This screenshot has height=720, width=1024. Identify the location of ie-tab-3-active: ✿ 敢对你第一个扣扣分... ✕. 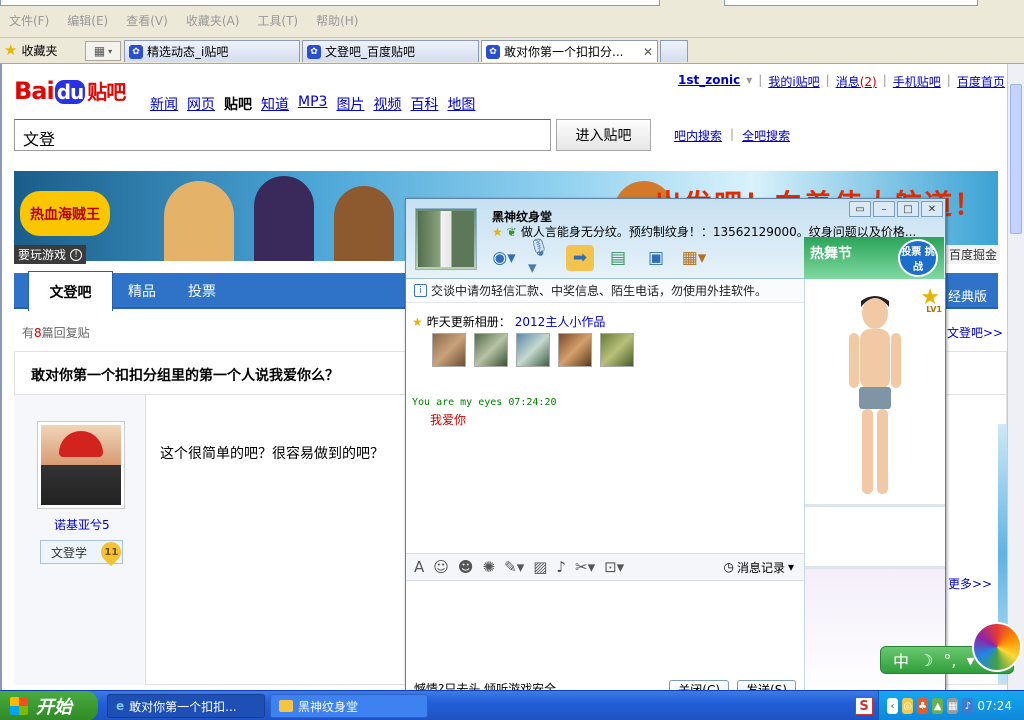
(569, 51).